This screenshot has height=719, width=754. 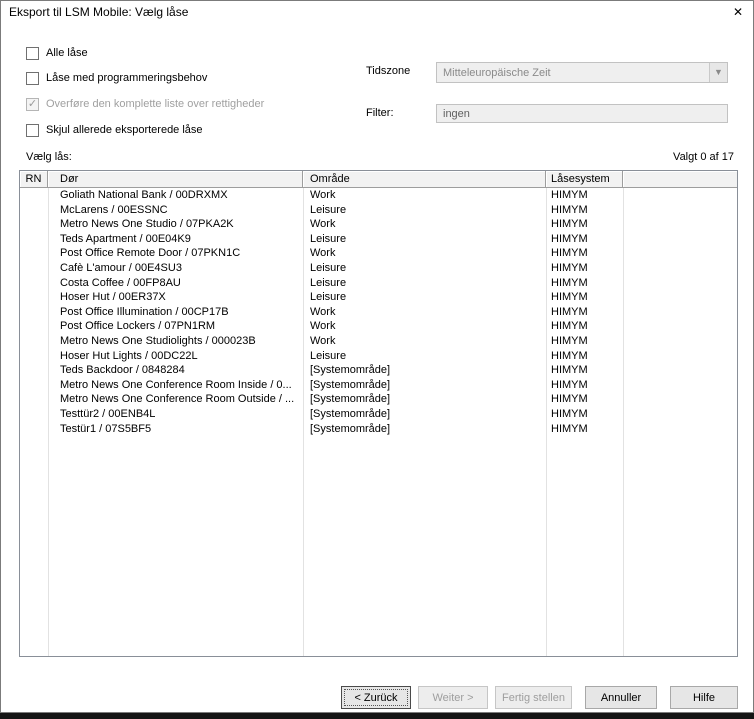 I want to click on checkbox-label: Låse med programmeringsbehov, so click(x=127, y=78).